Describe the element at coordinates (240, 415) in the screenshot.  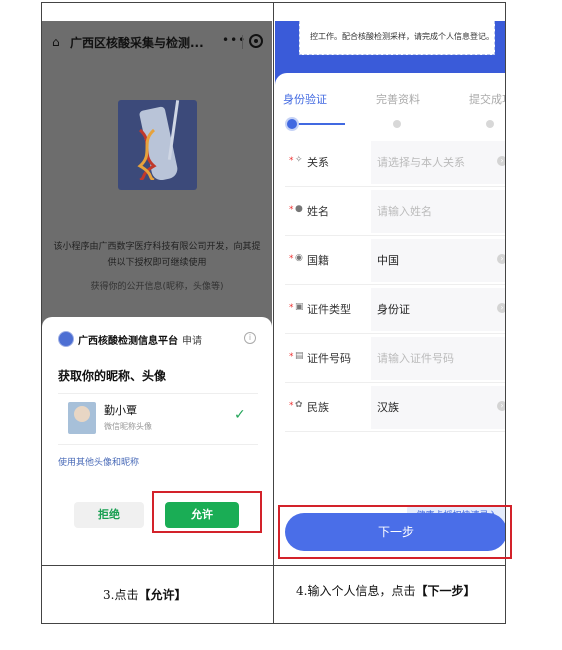
I see `check-icon: ✓` at that location.